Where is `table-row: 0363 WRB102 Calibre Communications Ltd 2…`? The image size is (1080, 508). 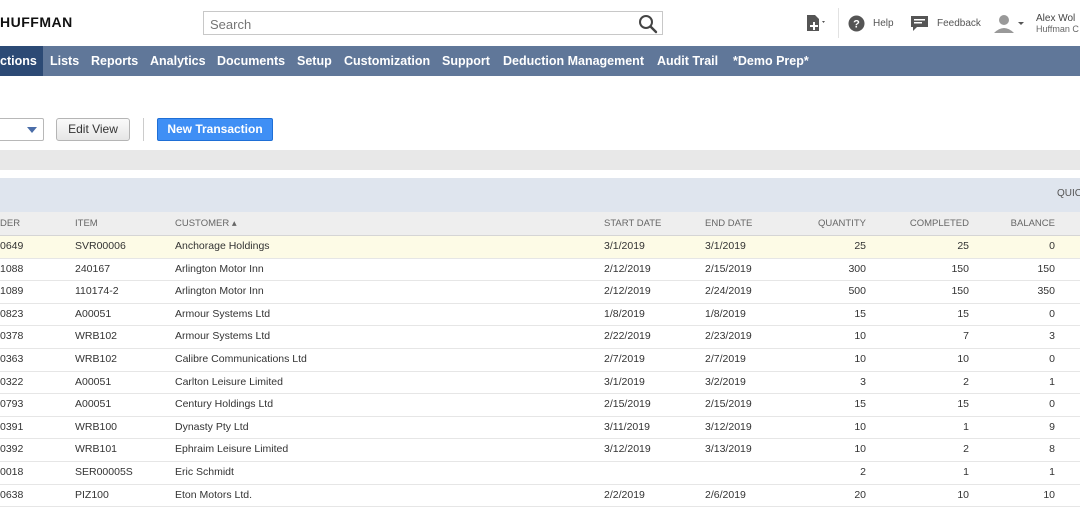 table-row: 0363 WRB102 Calibre Communications Ltd 2… is located at coordinates (540, 360).